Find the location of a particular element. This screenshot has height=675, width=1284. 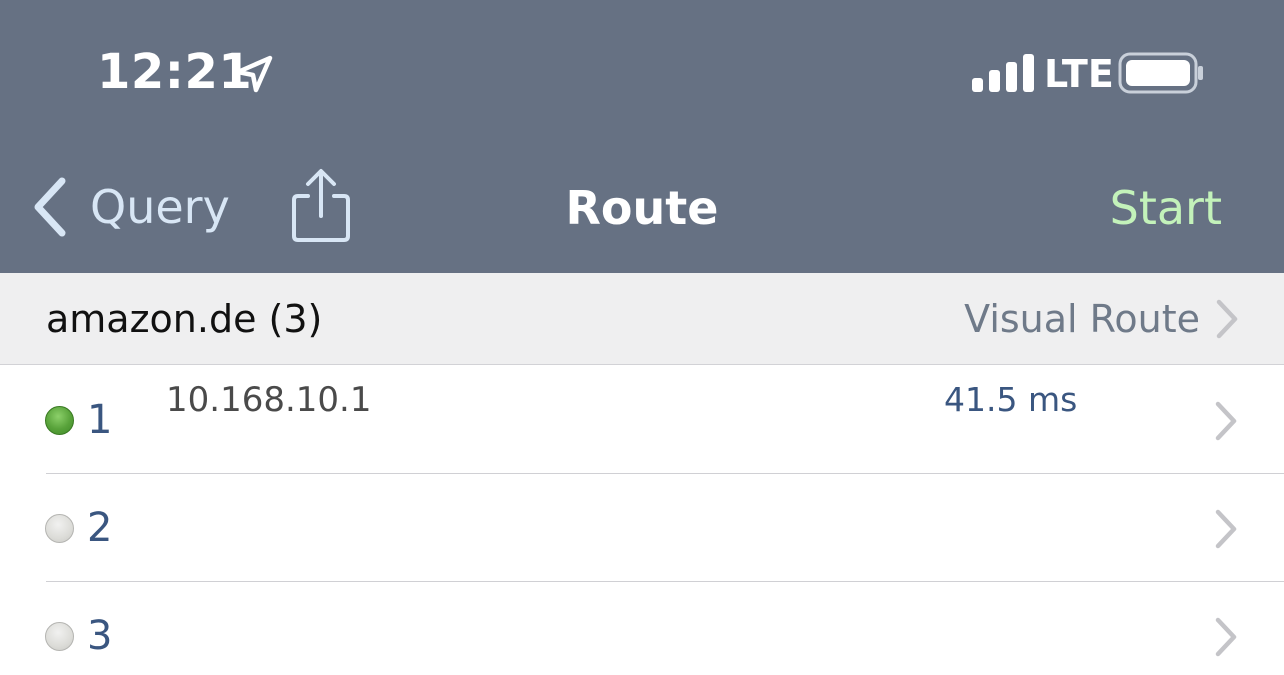

visual-route-label: Visual Route is located at coordinates (1082, 319).